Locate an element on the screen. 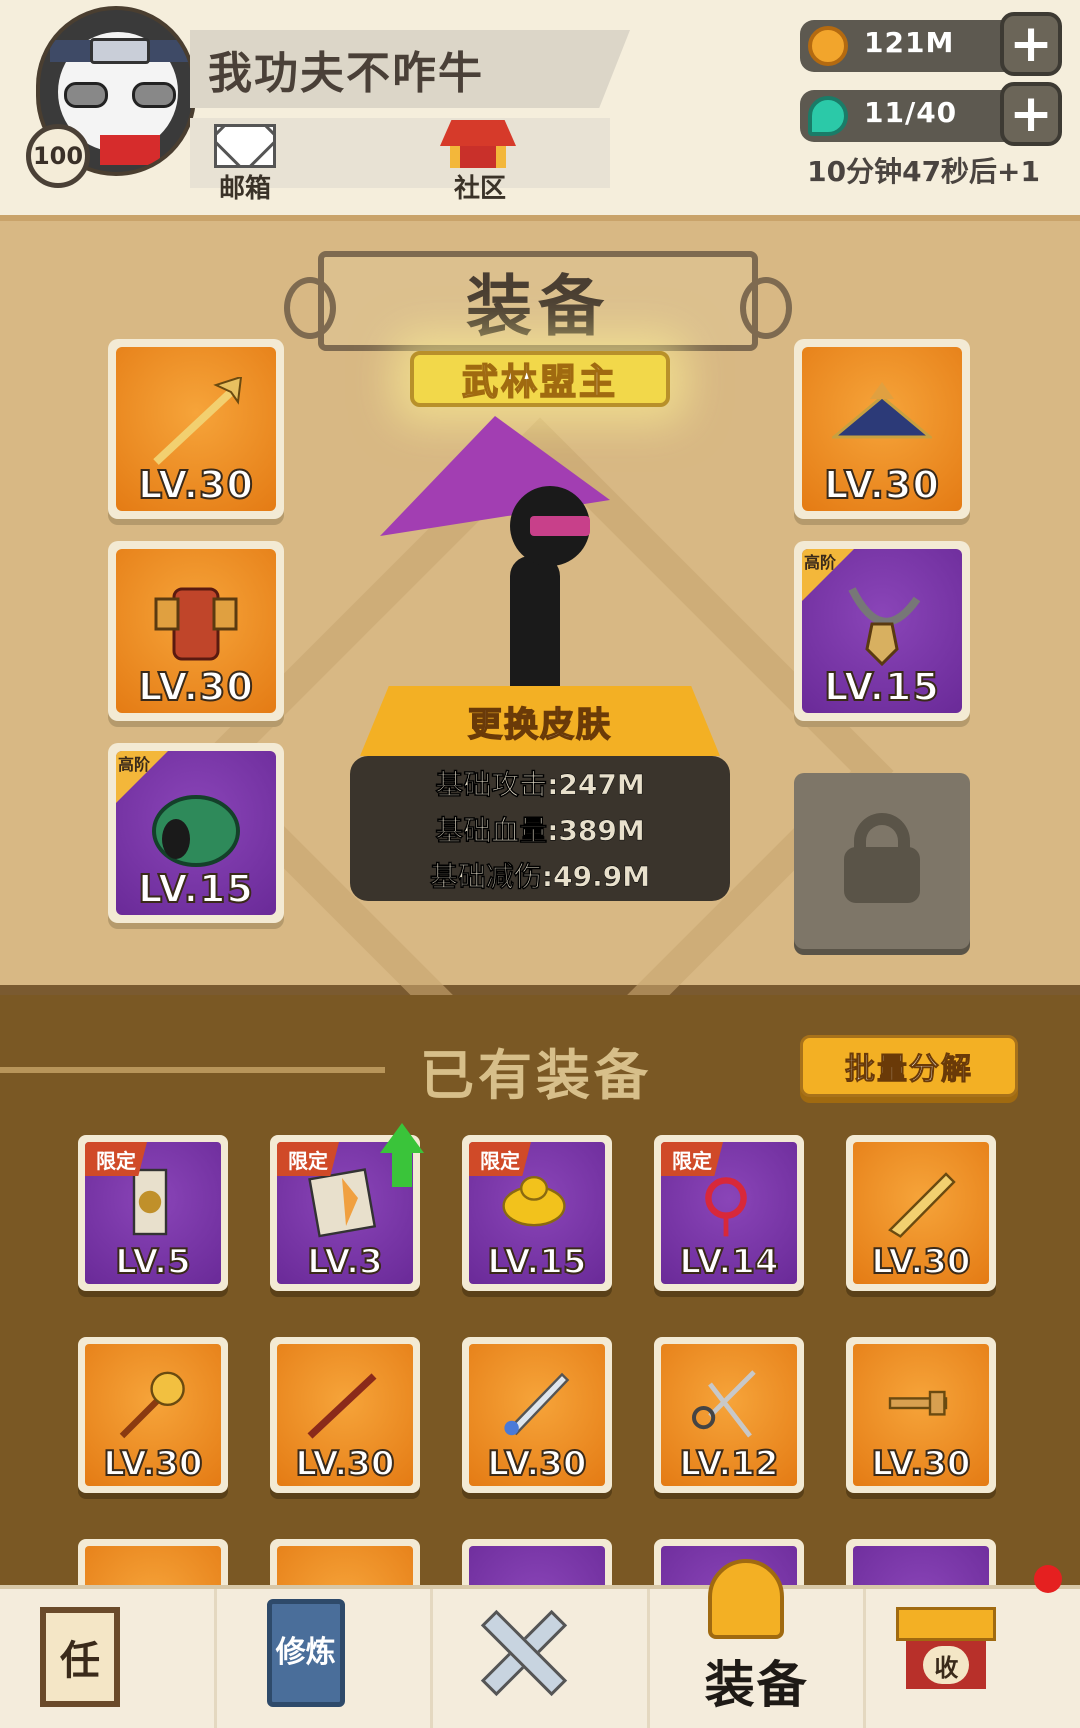 This screenshot has width=1080, height=1728. item-level: LV.12 is located at coordinates (728, 1464).